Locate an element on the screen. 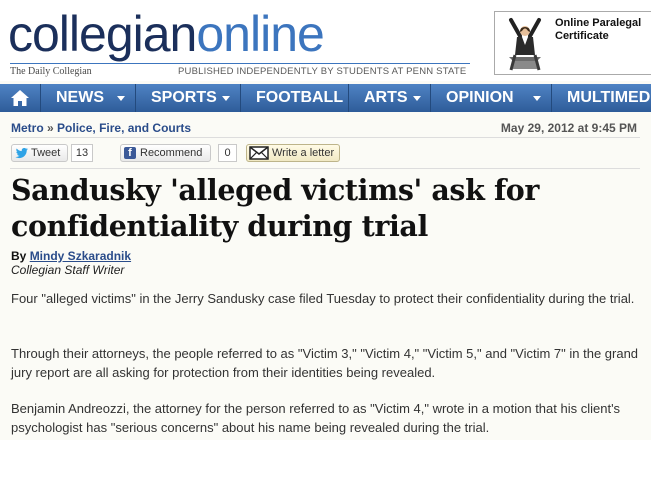  nav-opinion: OPINION is located at coordinates (491, 98).